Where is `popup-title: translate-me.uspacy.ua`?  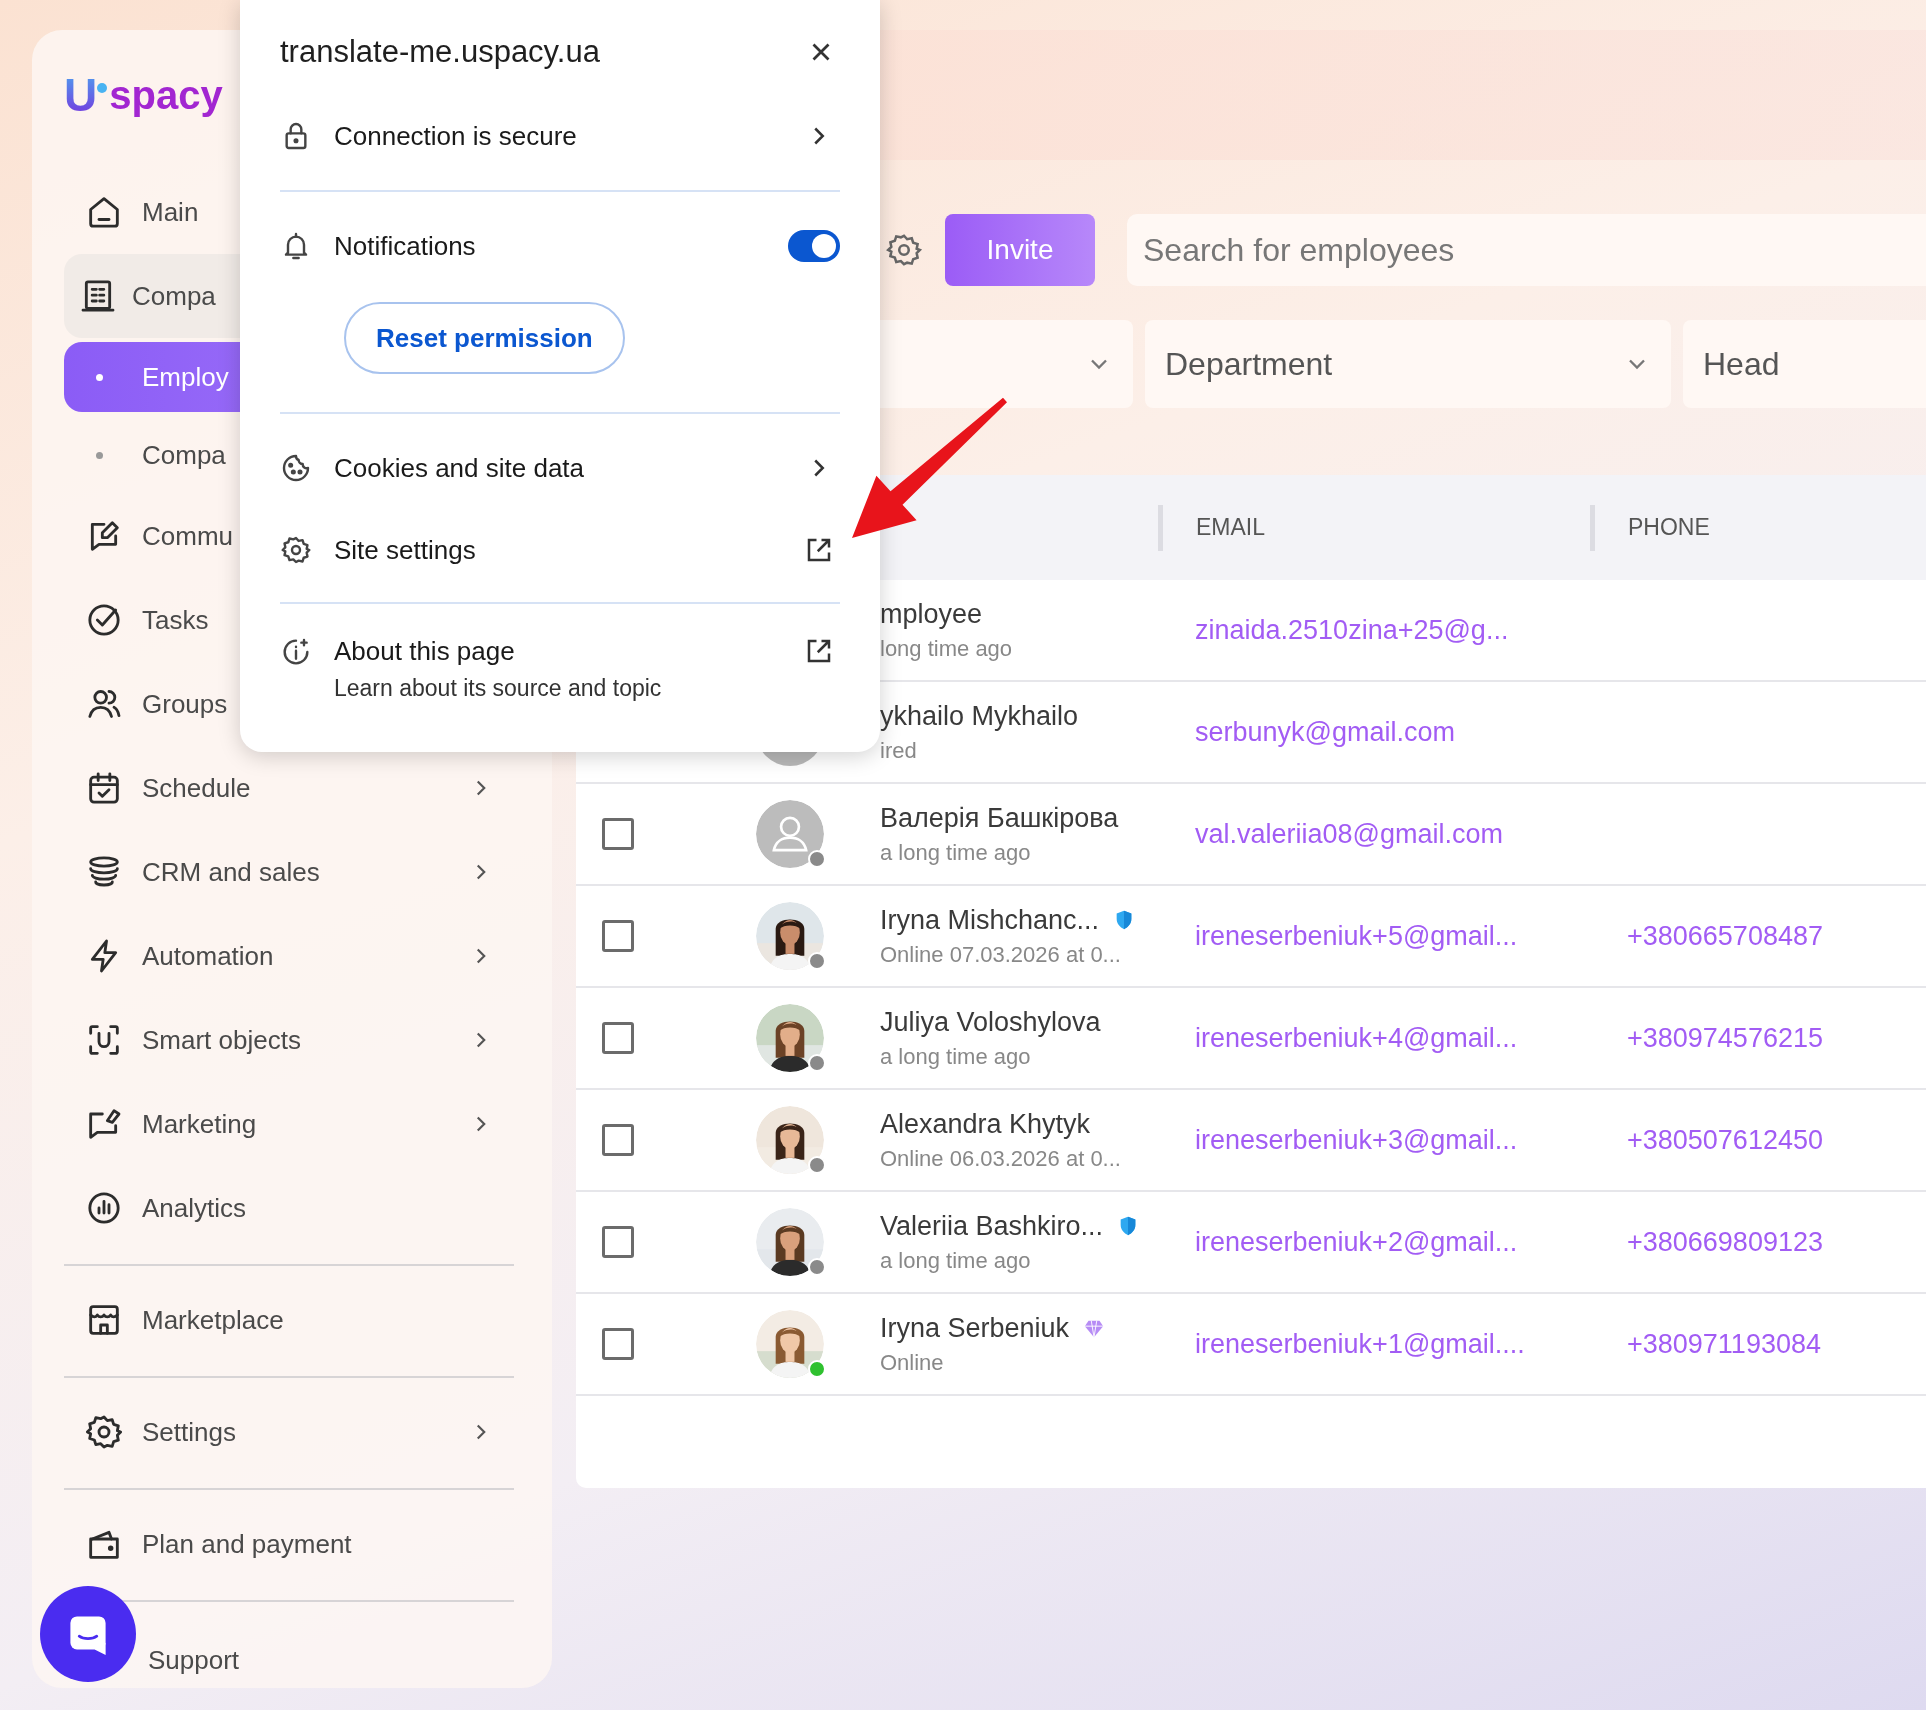 popup-title: translate-me.uspacy.ua is located at coordinates (440, 52).